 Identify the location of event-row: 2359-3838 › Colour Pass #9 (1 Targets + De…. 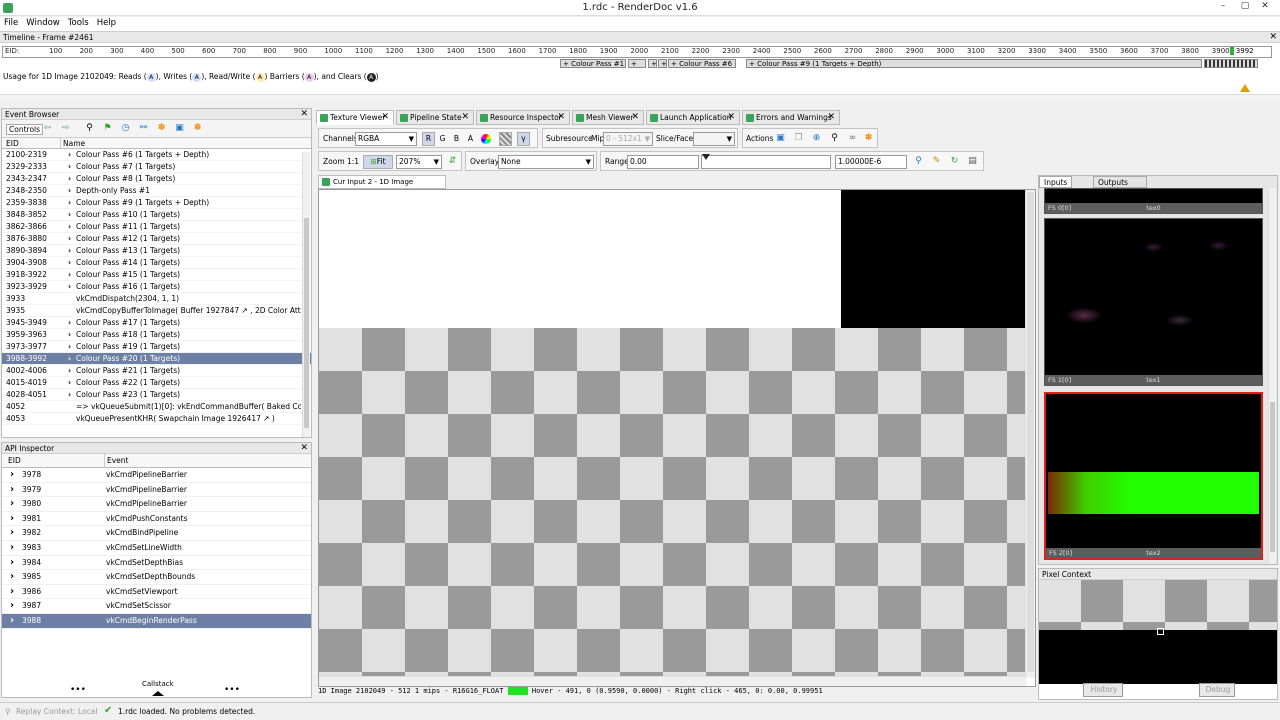
(156, 203).